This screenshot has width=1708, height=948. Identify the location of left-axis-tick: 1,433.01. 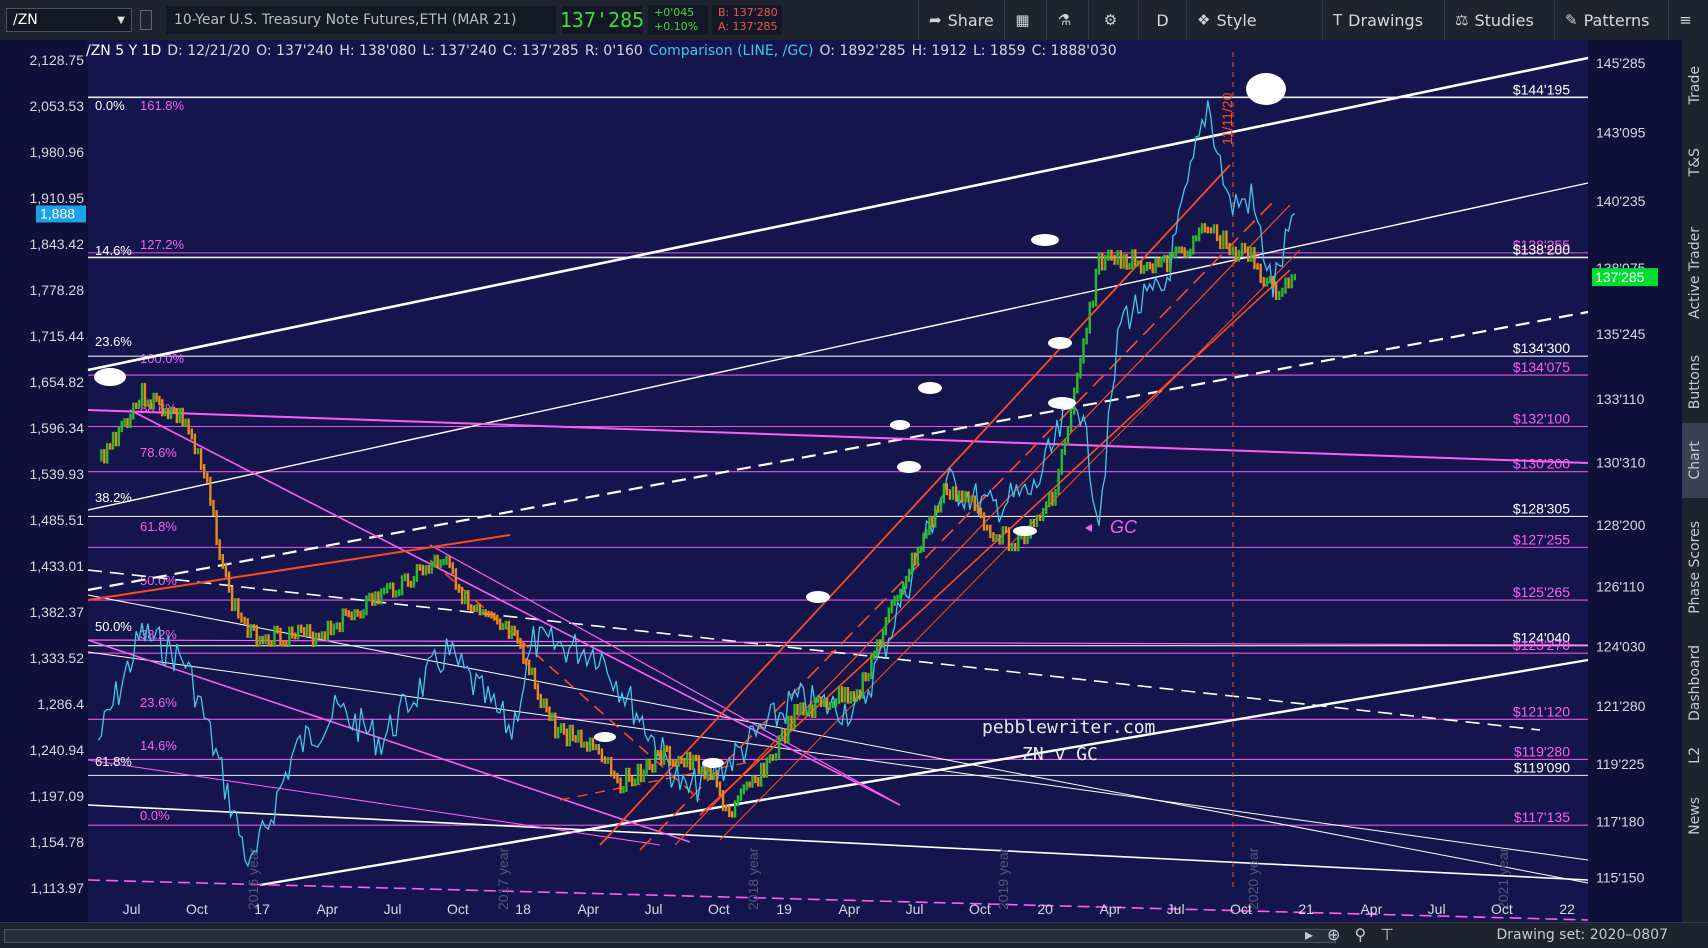
(57, 566).